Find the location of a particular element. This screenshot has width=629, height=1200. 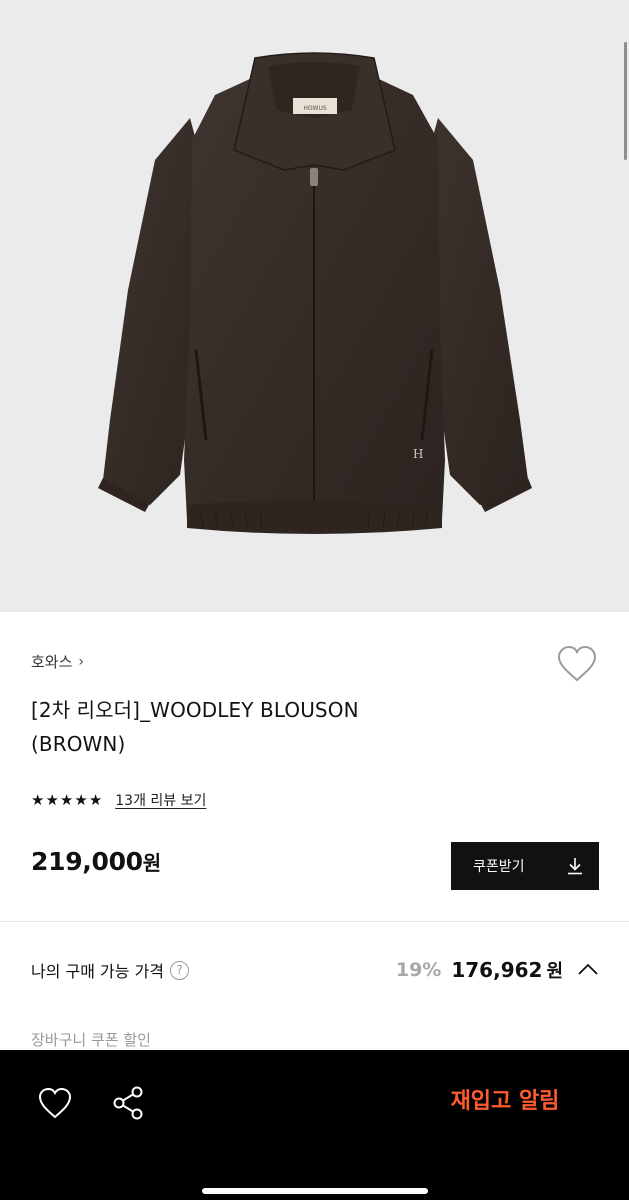

product-title: [2차 리오더]_WOODLEY BLOUSON (BROWN) is located at coordinates (241, 727).